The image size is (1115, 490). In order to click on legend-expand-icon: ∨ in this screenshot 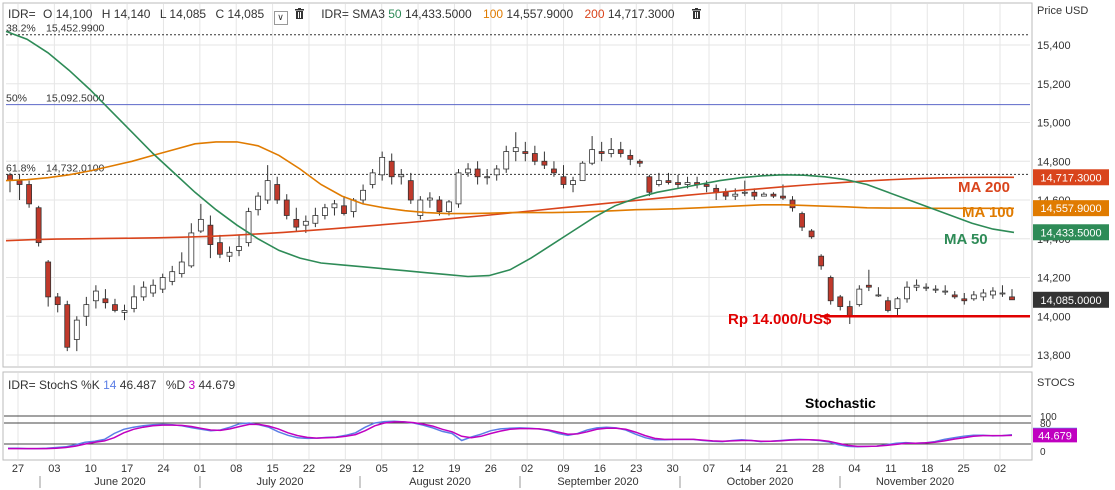, I will do `click(280, 18)`.